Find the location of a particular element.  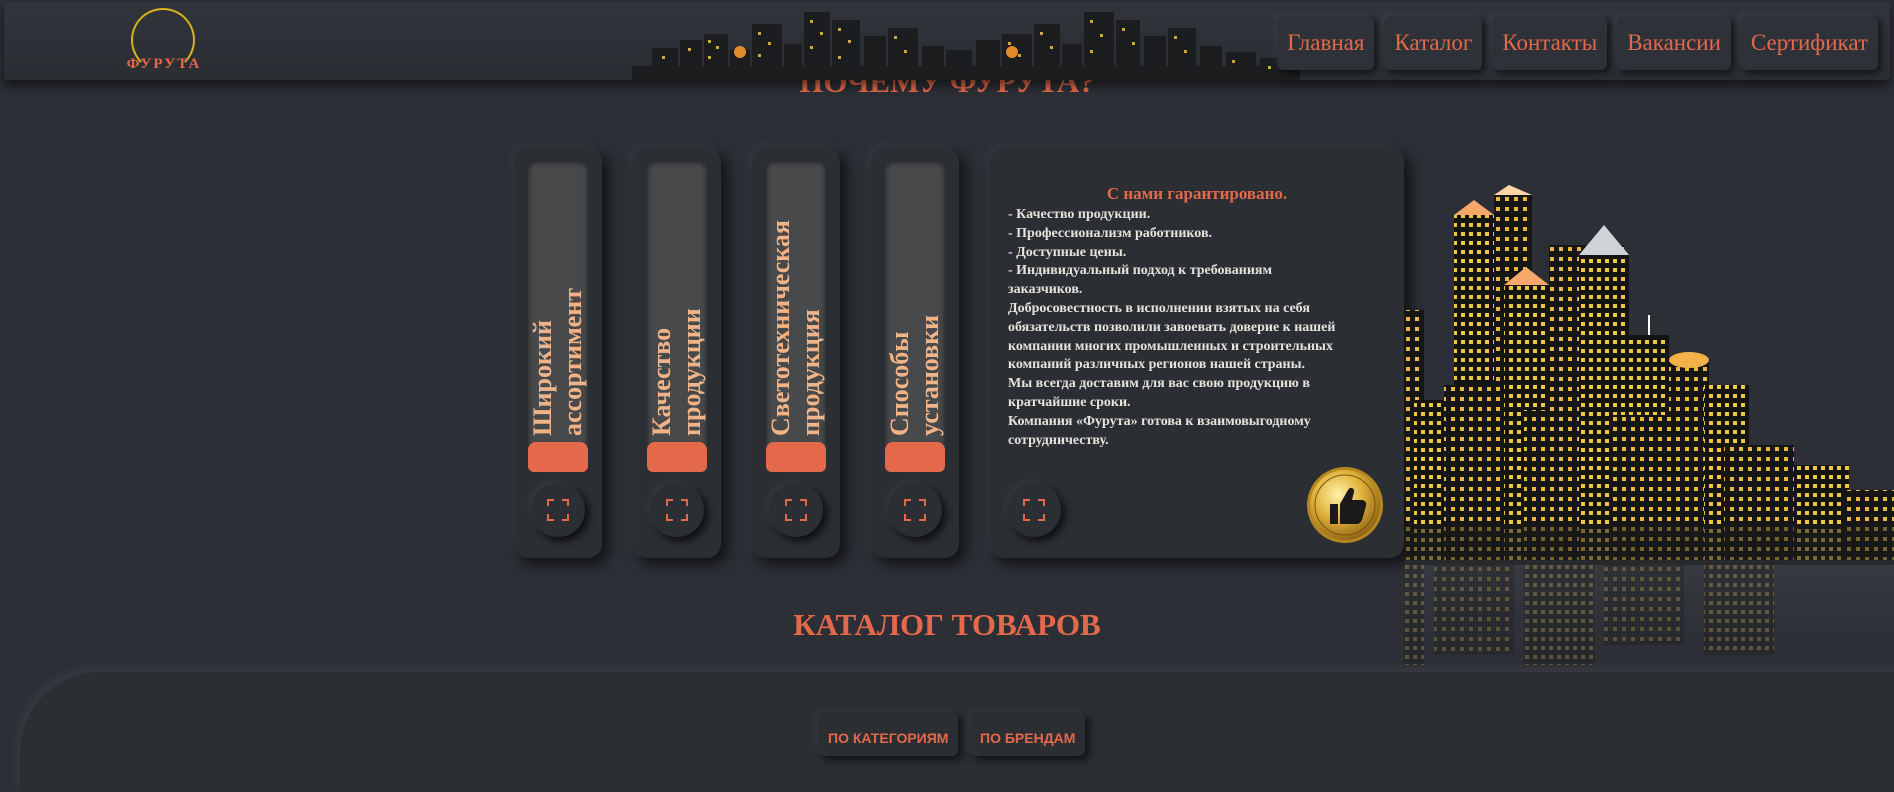

card-label-wrap: Способы установки is located at coordinates (915, 302).